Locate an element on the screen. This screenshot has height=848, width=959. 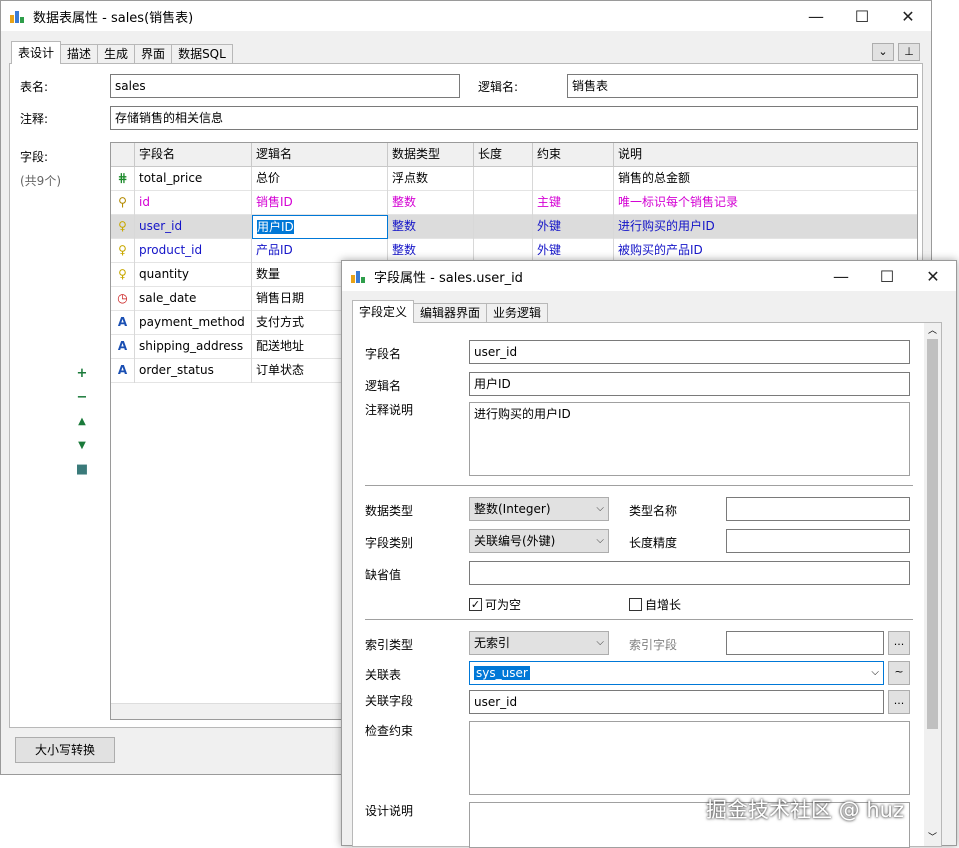
cell-name: sale_date is located at coordinates (193, 299).